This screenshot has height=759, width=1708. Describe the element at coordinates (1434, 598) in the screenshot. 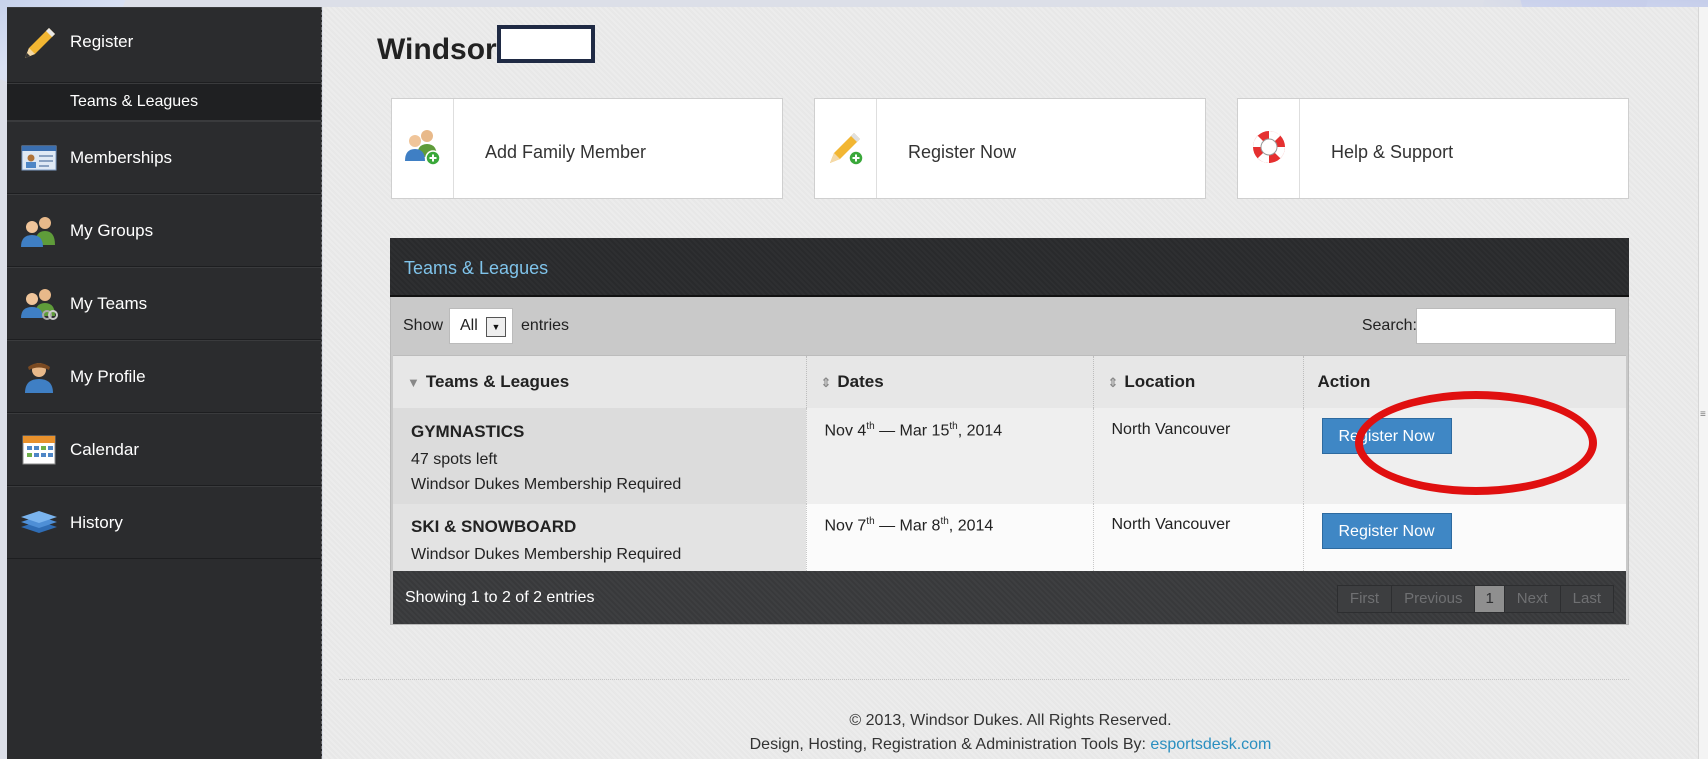

I see `pager-previous: Previous` at that location.